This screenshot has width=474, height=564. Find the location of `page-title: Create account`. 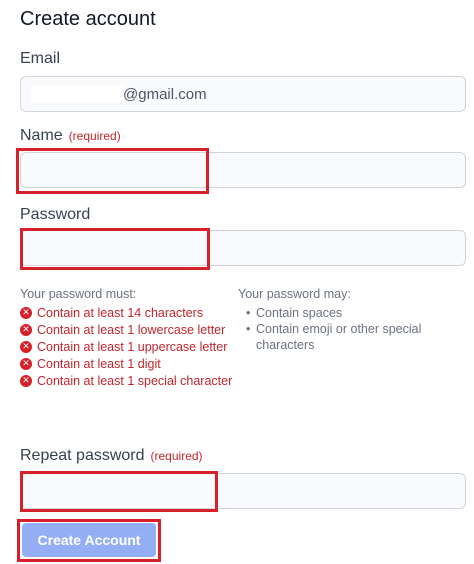

page-title: Create account is located at coordinates (88, 19).